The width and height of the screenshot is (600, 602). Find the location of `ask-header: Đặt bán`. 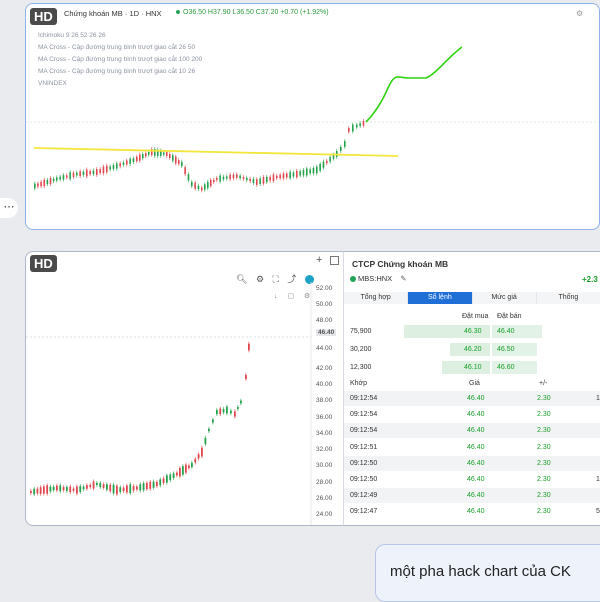

ask-header: Đặt bán is located at coordinates (509, 316).